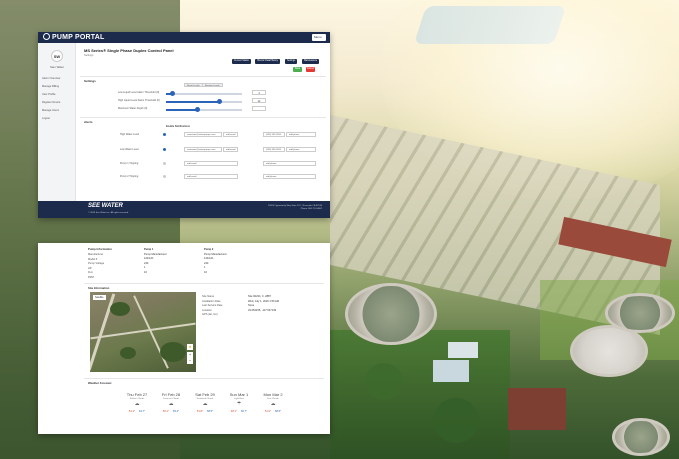  Describe the element at coordinates (57, 56) in the screenshot. I see `avatar: SW` at that location.